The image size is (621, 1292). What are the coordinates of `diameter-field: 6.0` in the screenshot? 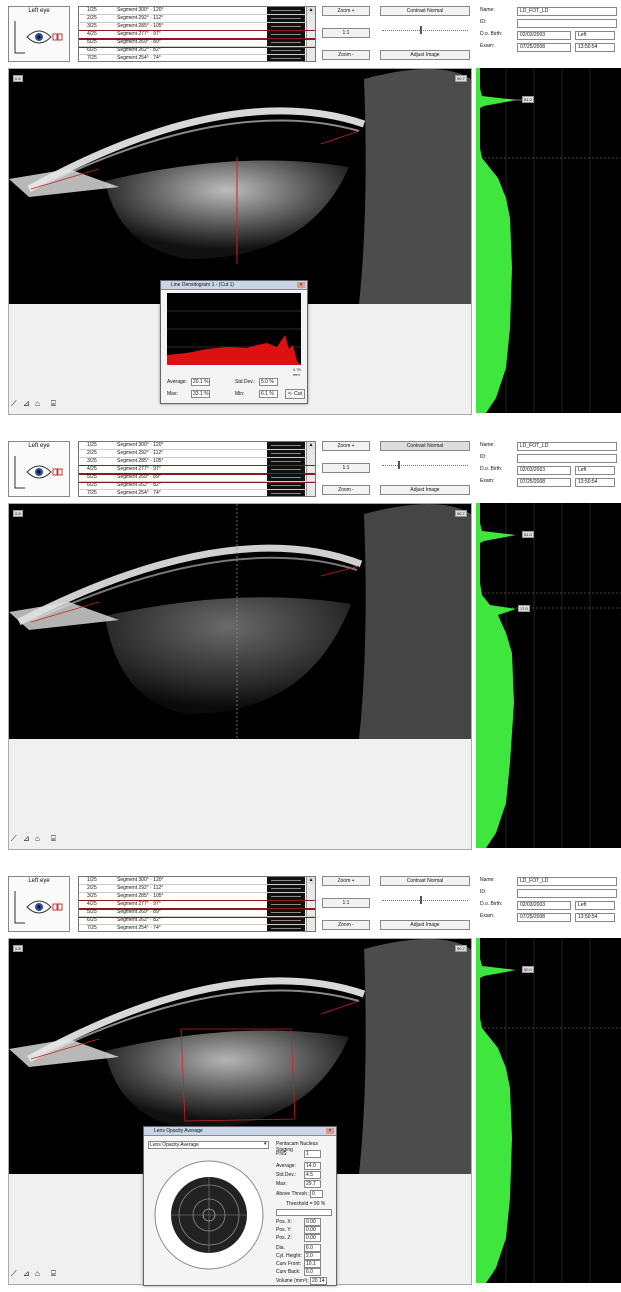 It's located at (312, 1248).